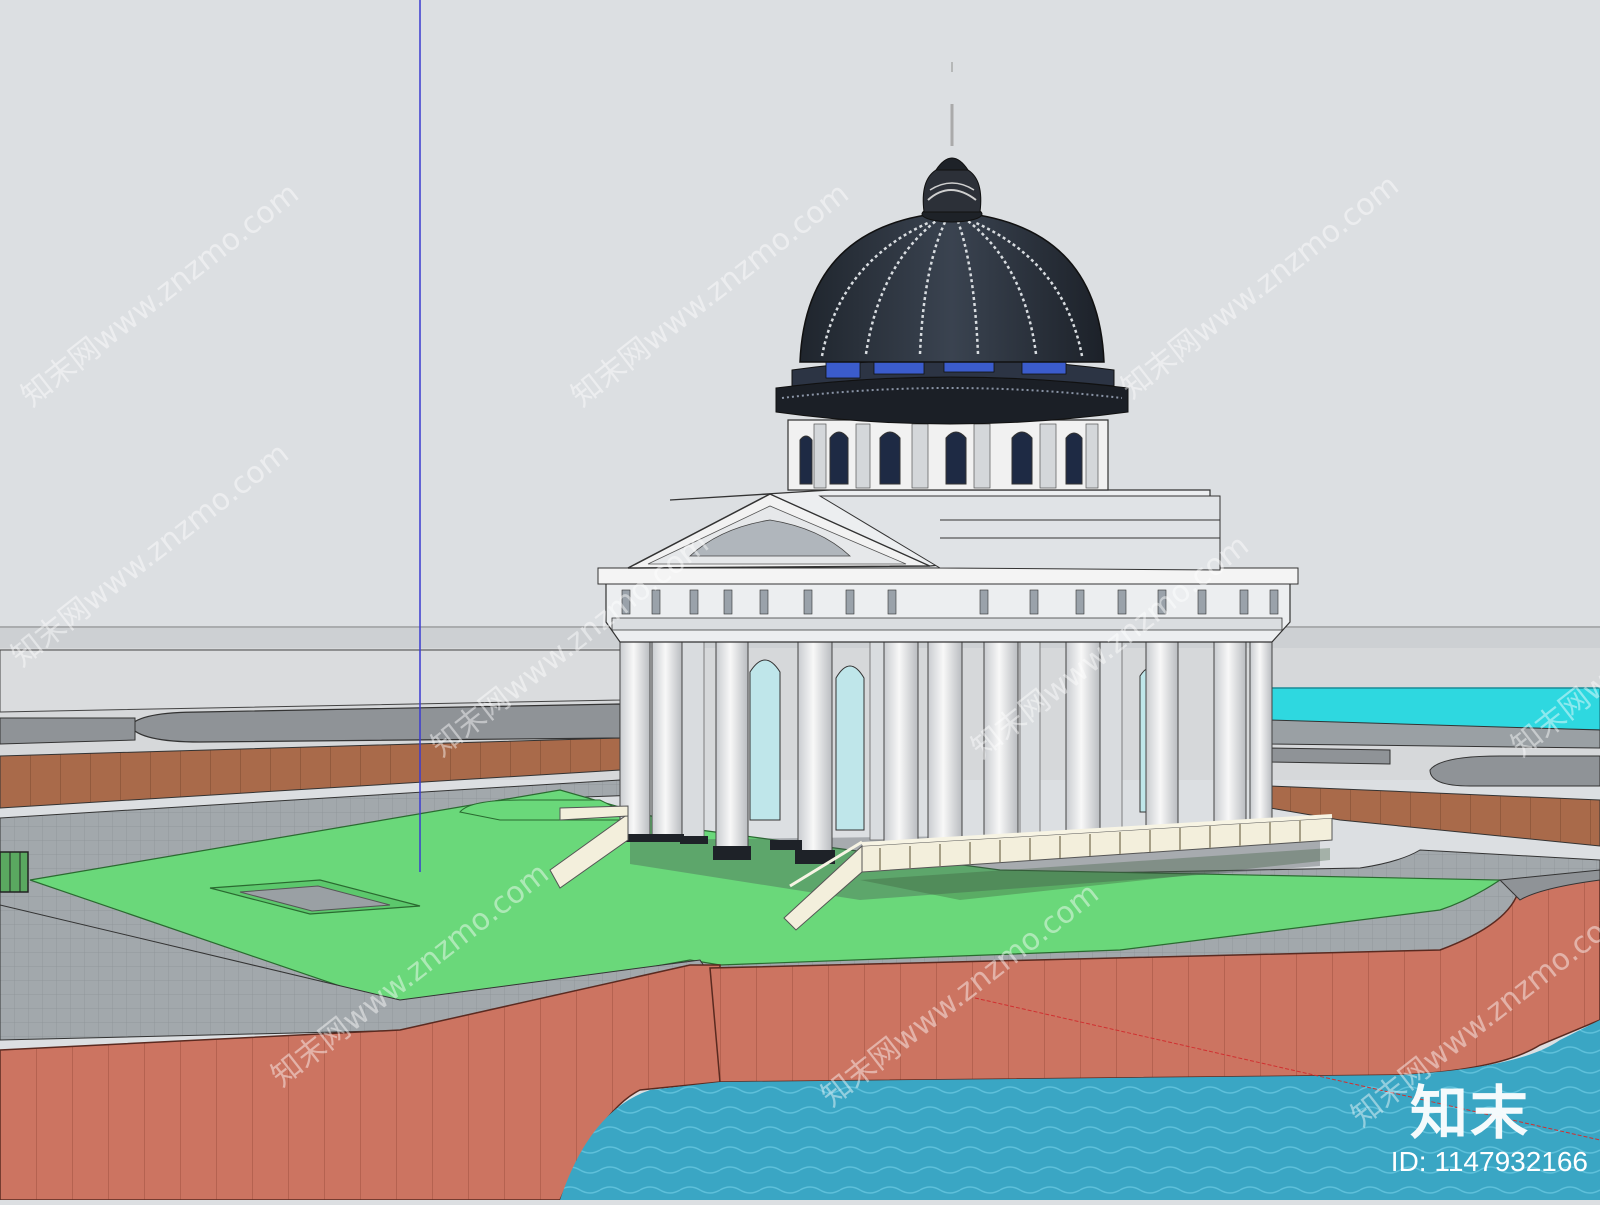 This screenshot has width=1600, height=1205. What do you see at coordinates (1489, 1161) in the screenshot?
I see `model-id-label: ID: 1147932166` at bounding box center [1489, 1161].